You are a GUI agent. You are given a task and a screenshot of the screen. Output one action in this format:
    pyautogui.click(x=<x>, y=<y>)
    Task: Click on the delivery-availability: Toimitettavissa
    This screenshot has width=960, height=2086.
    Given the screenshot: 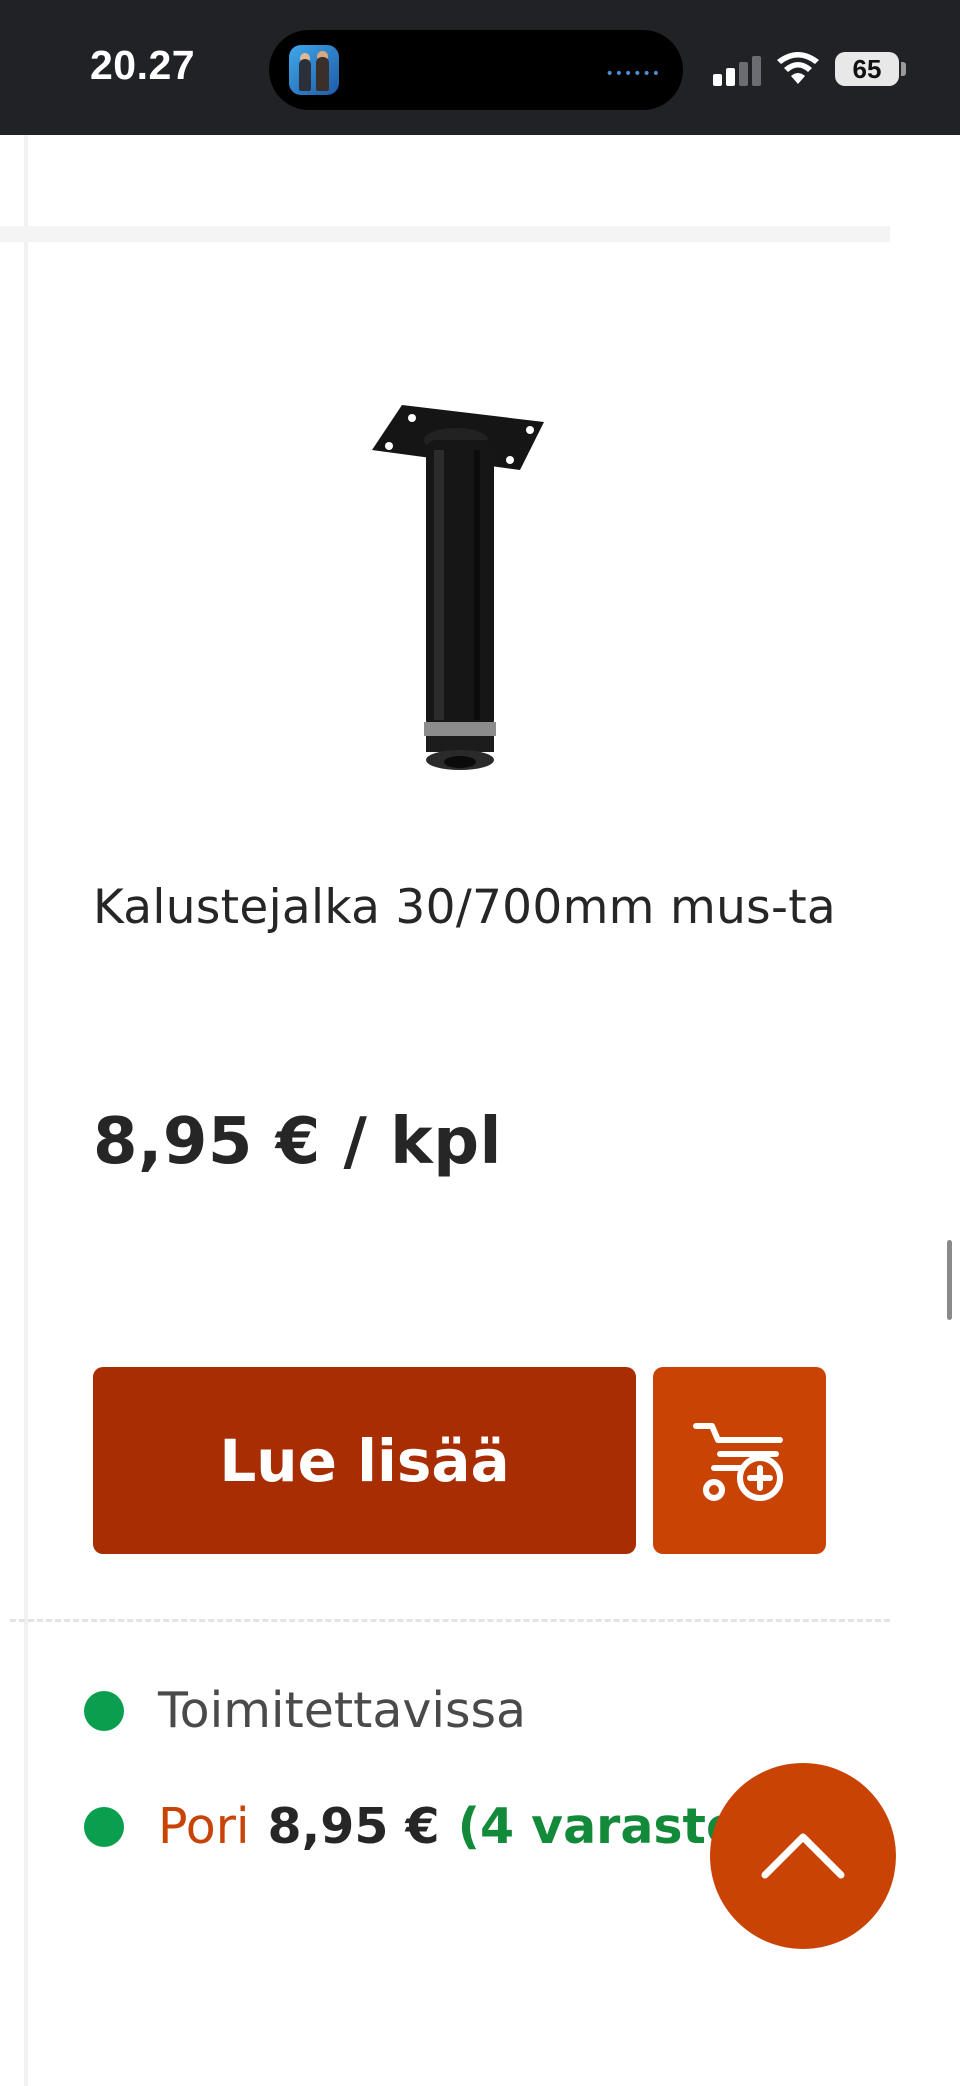 What is the action you would take?
    pyautogui.click(x=305, y=1710)
    